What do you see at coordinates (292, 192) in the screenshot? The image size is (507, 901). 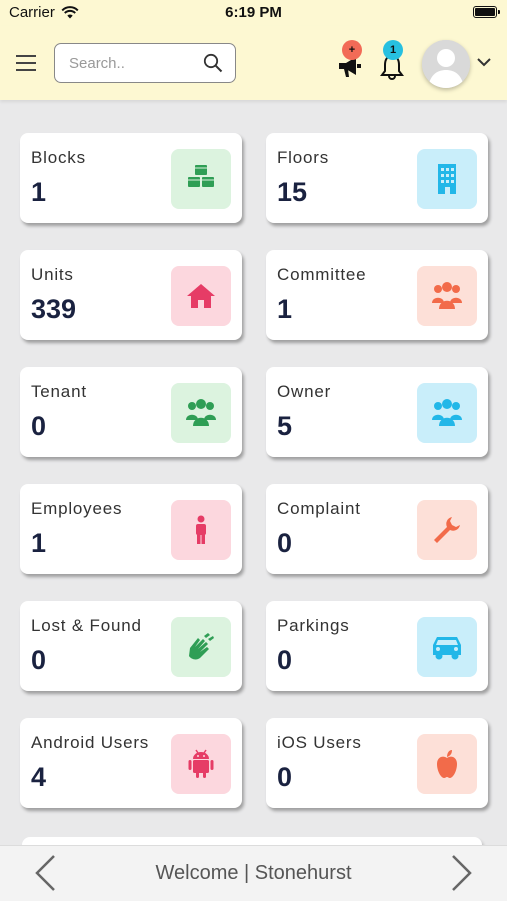 I see `card-value: 15` at bounding box center [292, 192].